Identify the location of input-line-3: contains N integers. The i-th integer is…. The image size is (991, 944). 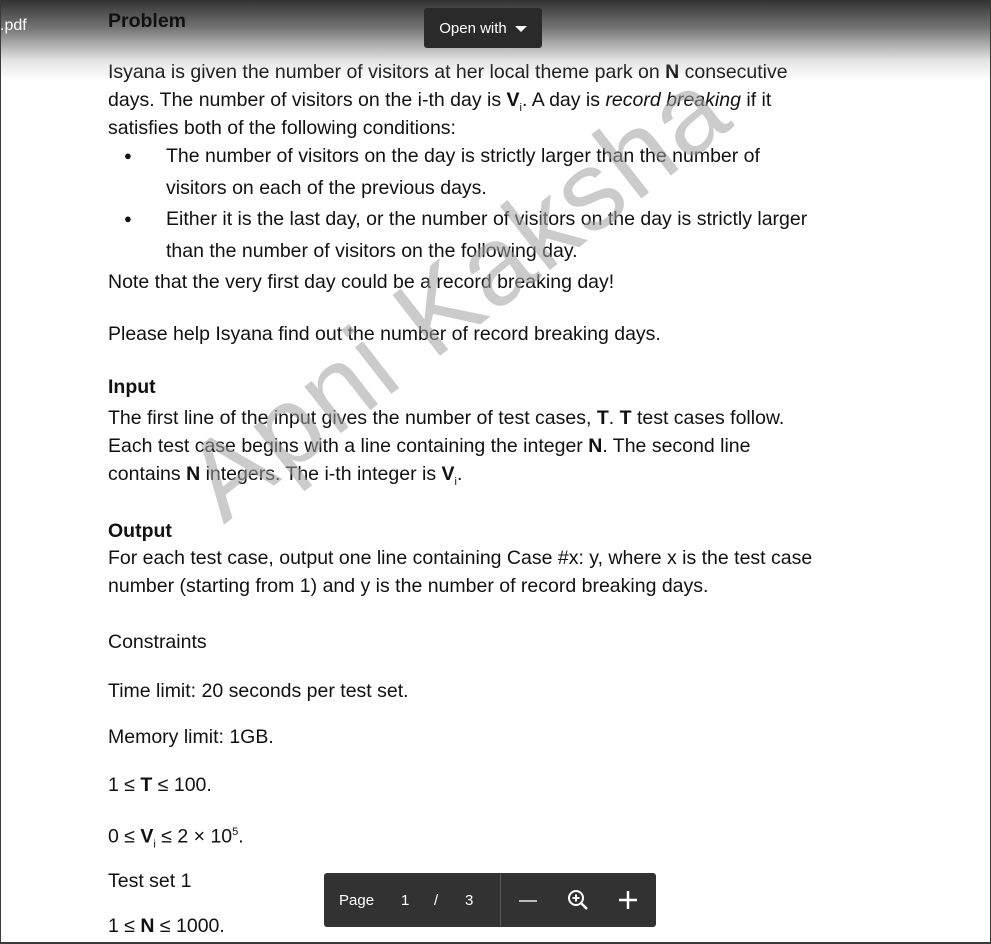
(285, 475).